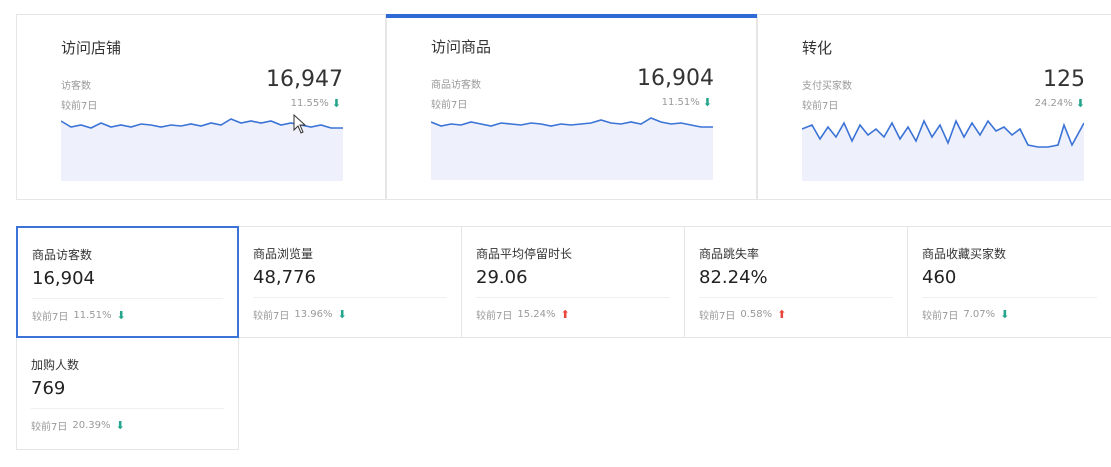 This screenshot has height=467, width=1111. I want to click on metric-change-pct: 11.51%, so click(92, 315).